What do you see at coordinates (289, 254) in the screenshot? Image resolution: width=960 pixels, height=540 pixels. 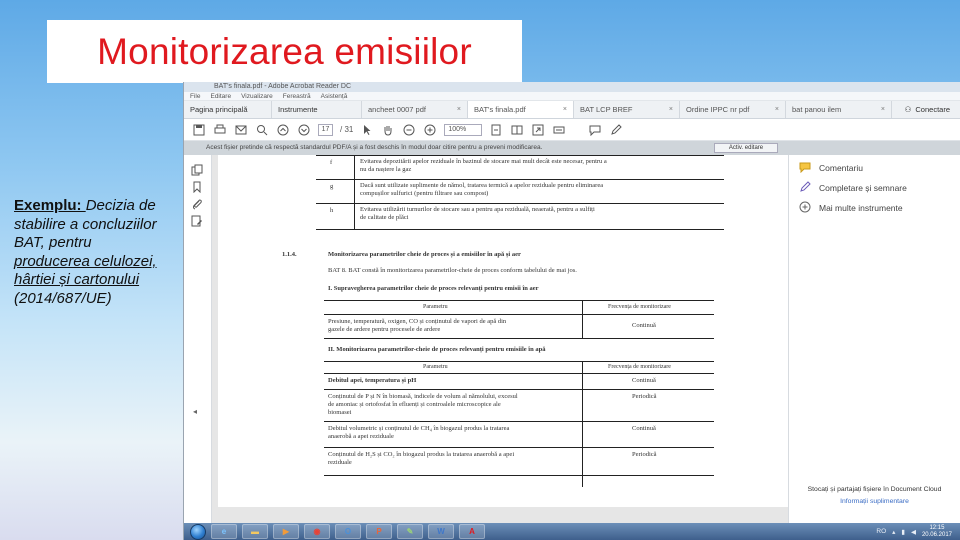 I see `section-number: 1.1.4.` at bounding box center [289, 254].